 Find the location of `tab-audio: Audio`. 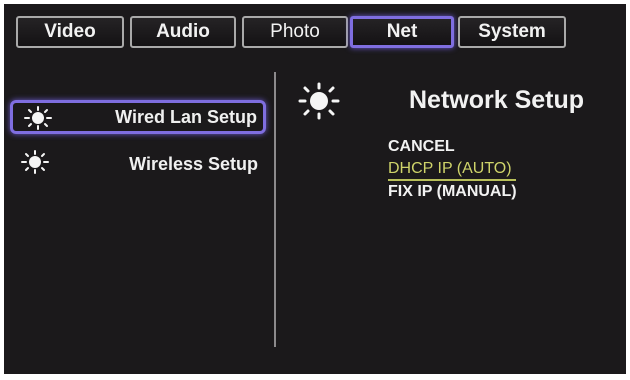

tab-audio: Audio is located at coordinates (183, 32).